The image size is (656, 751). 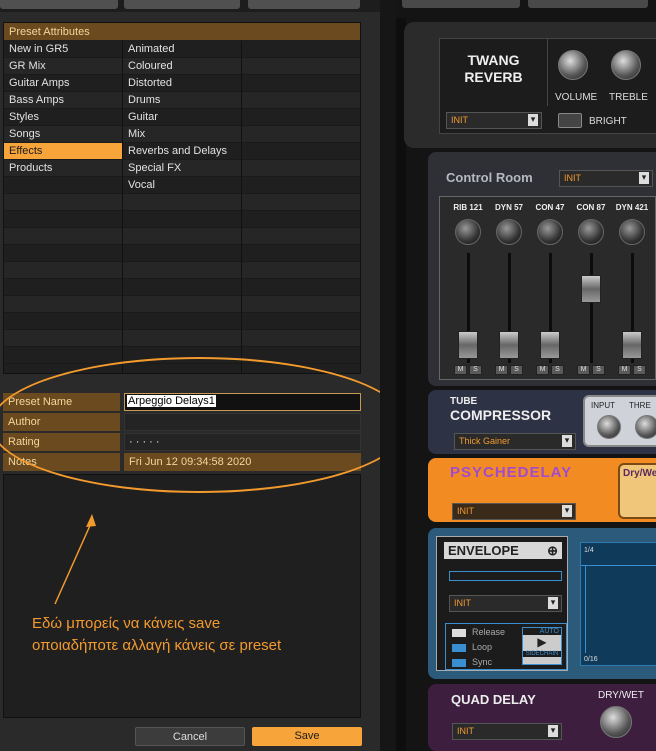 I want to click on psychedelay-drywet: Dry/Wet, so click(x=637, y=491).